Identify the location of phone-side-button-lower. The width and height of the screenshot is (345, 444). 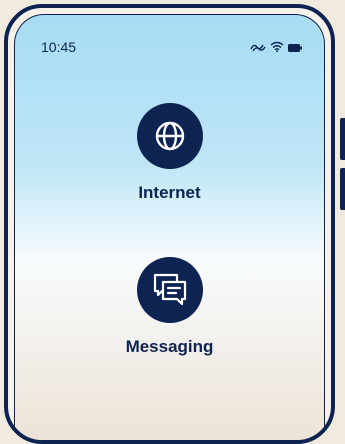
(342, 189).